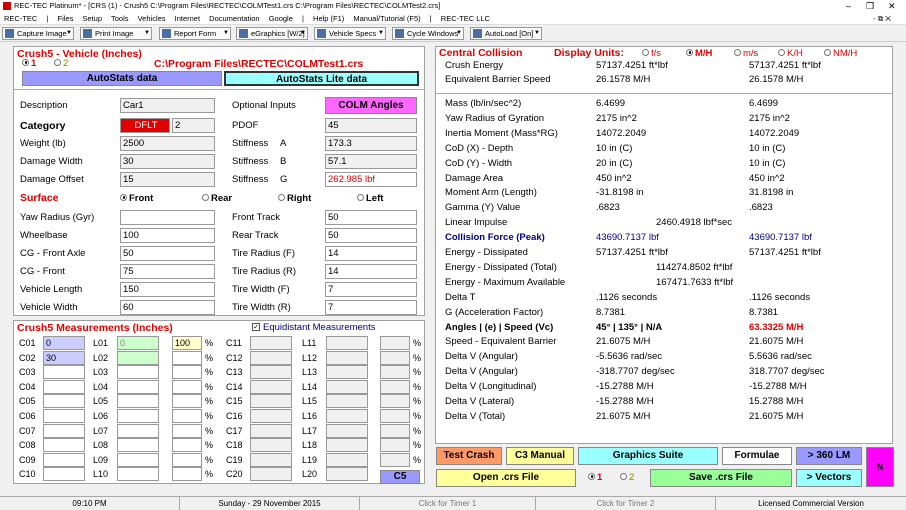 This screenshot has height=510, width=906. I want to click on vehicle-radio-1: 1, so click(29, 63).